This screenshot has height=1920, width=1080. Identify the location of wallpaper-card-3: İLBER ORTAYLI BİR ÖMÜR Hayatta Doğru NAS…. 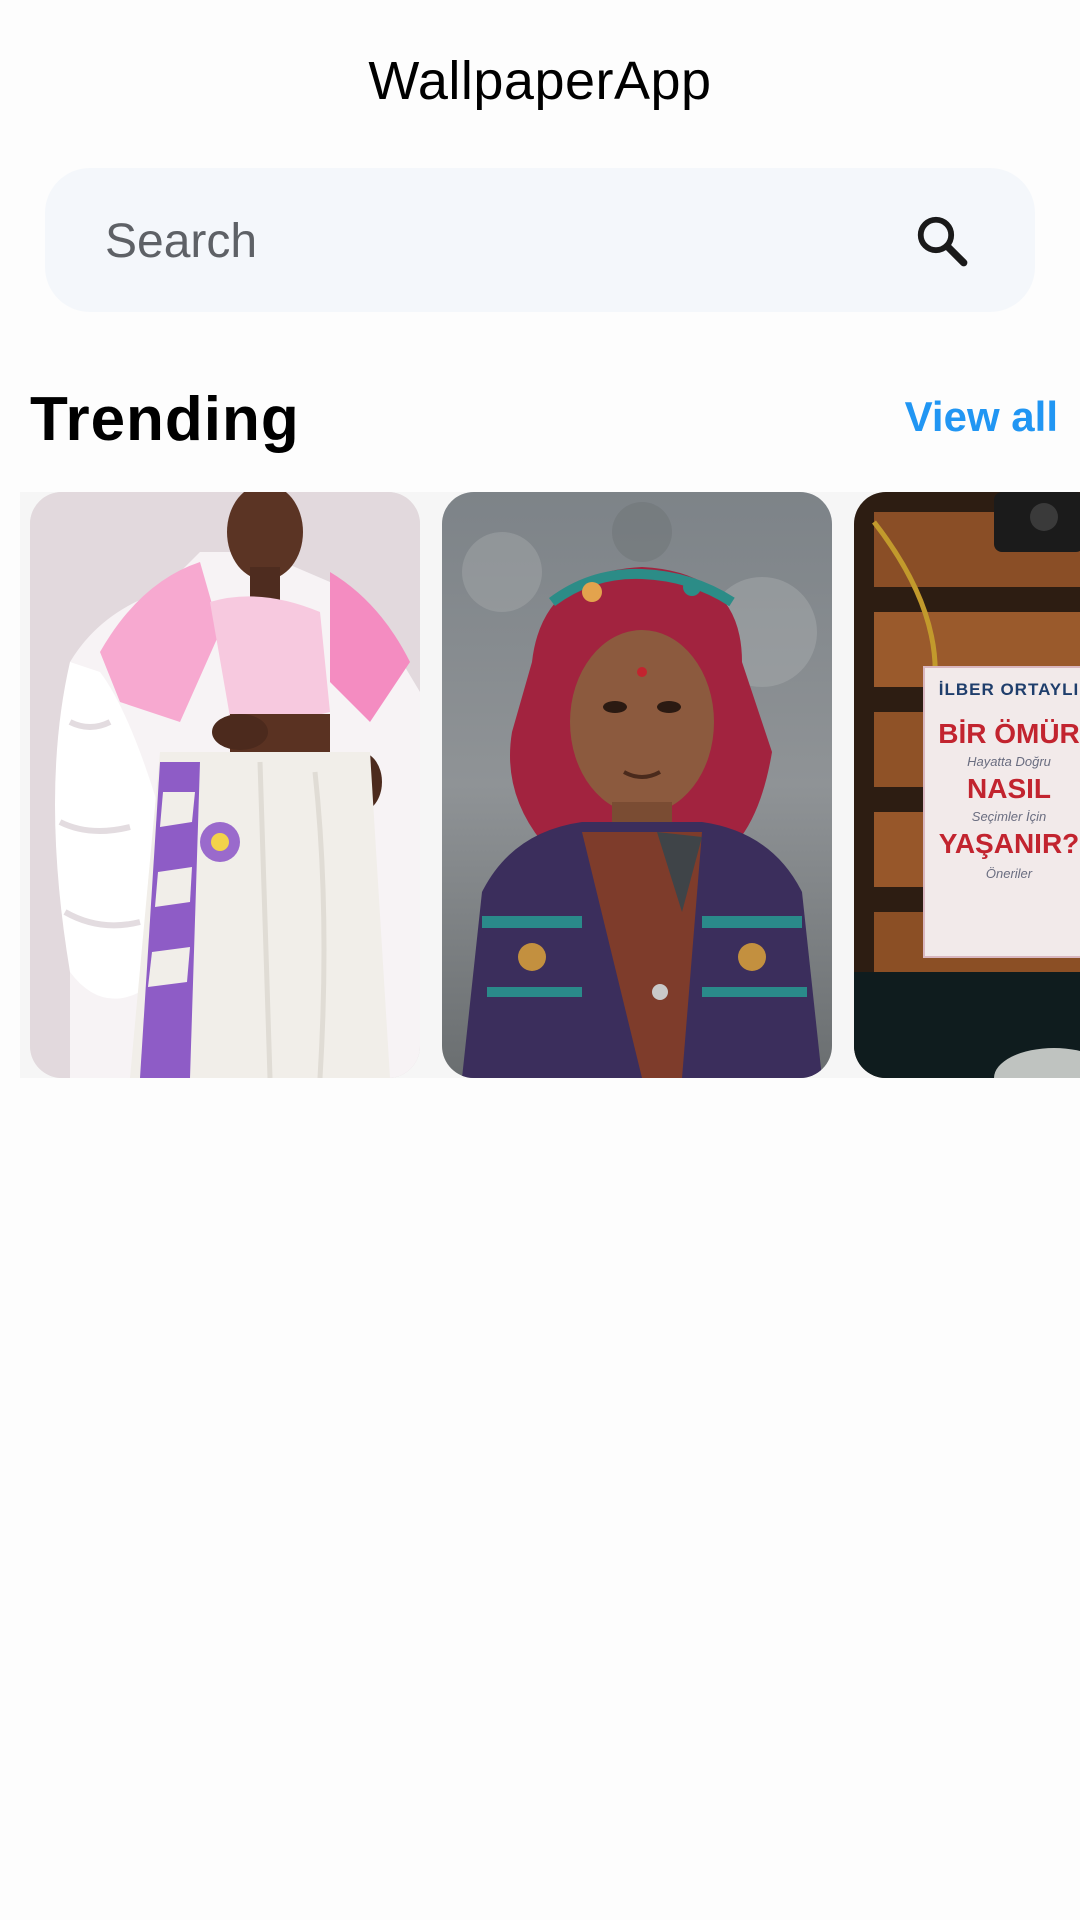
(967, 785).